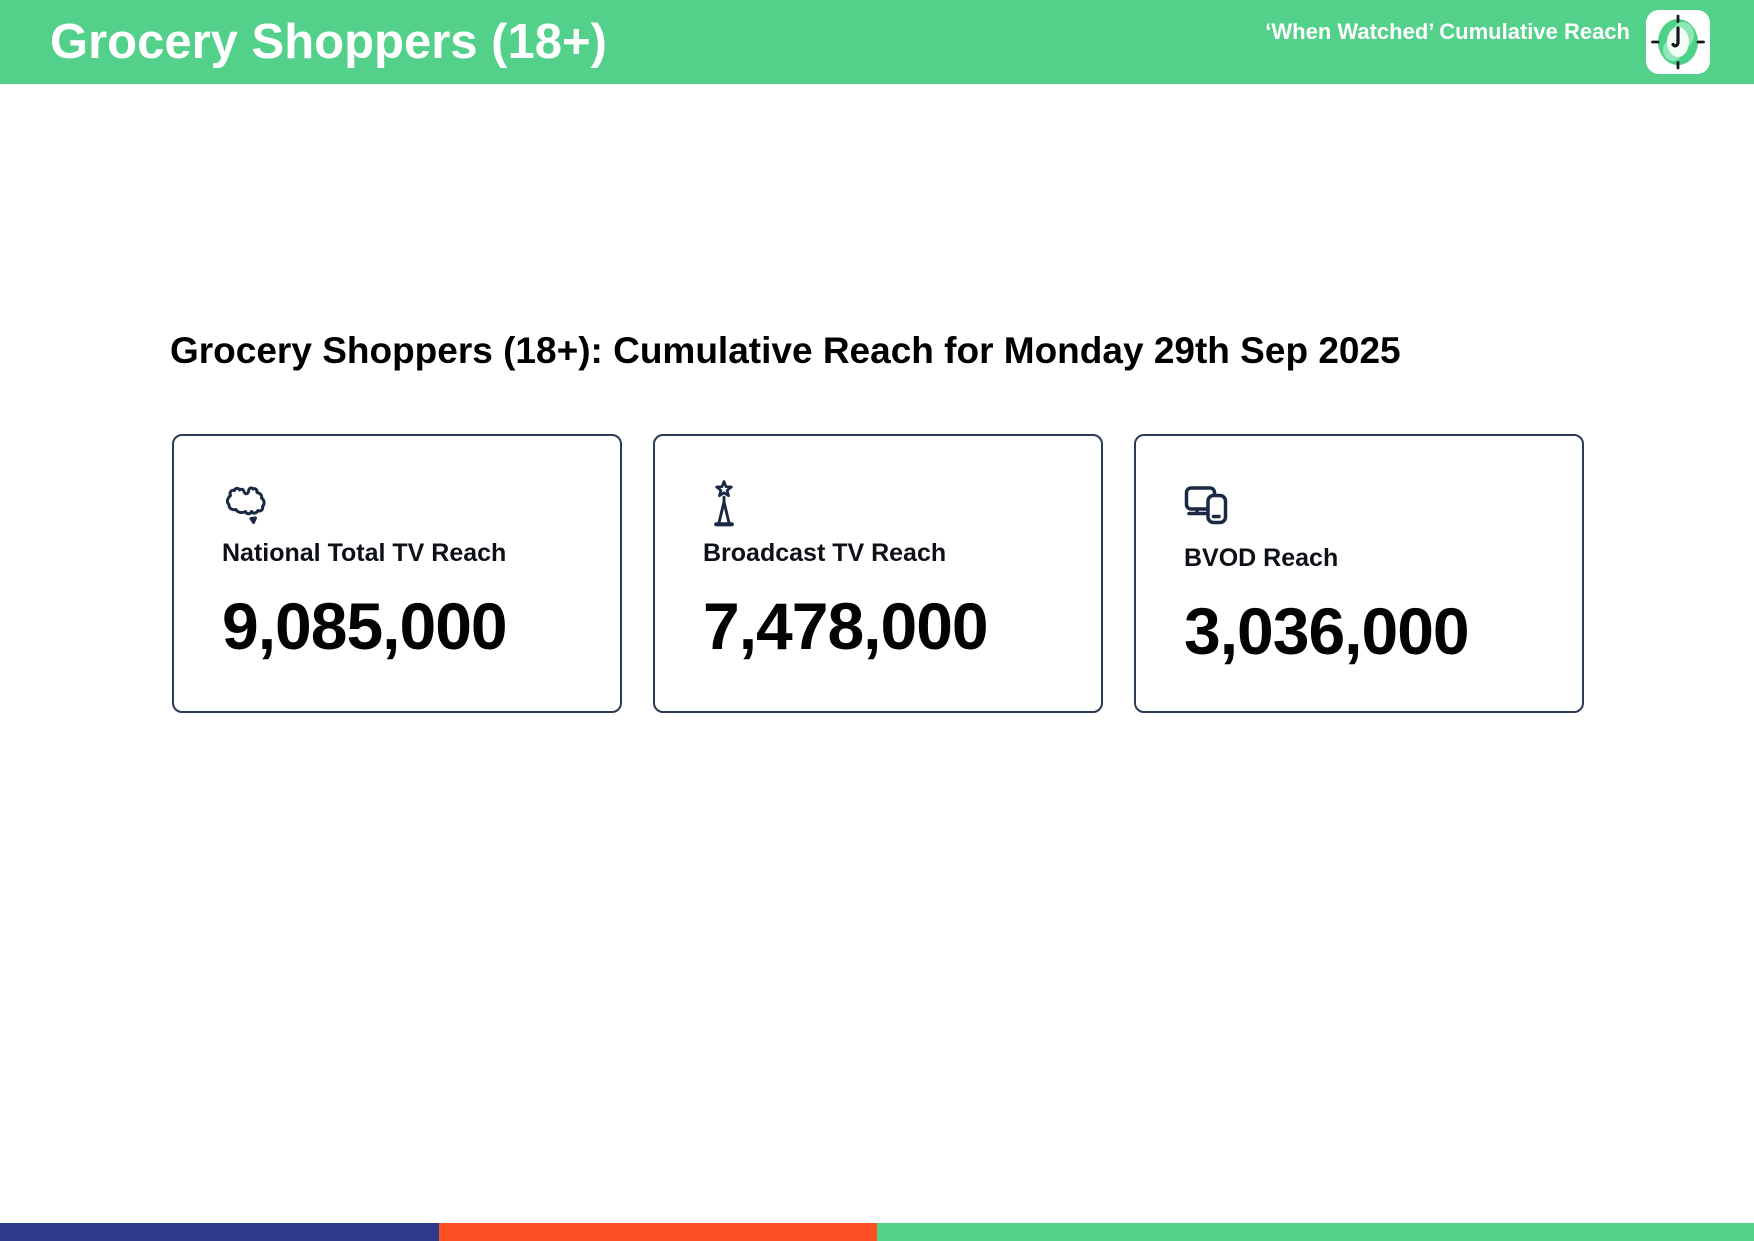  I want to click on kpi-card-bvod-reach: BVOD Reach 3,036,000, so click(1359, 573).